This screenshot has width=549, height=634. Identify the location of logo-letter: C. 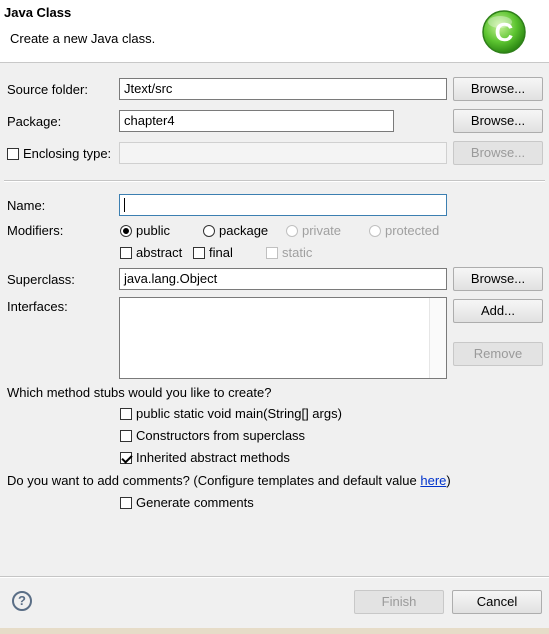
(504, 32).